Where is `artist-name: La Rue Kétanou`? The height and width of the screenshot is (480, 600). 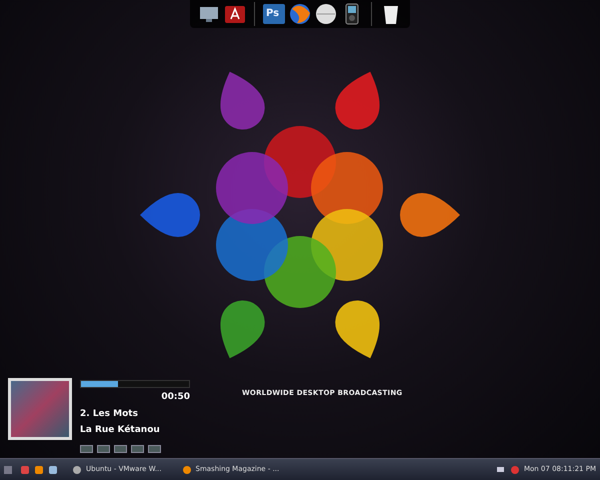
artist-name: La Rue Kétanou is located at coordinates (120, 430).